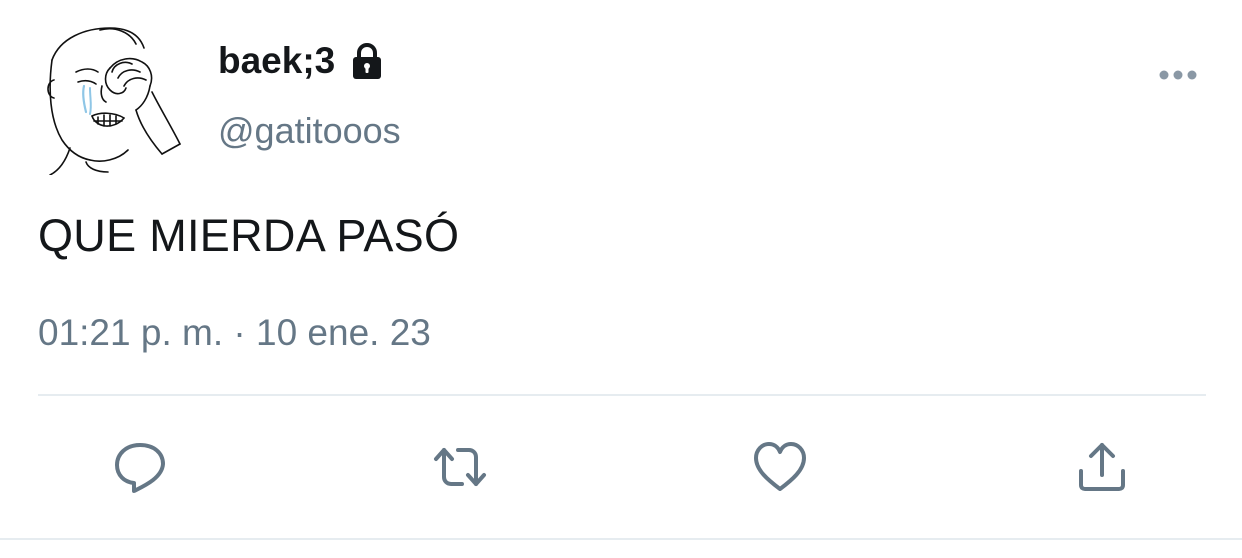  What do you see at coordinates (234, 333) in the screenshot?
I see `tweet-timestamp: 01:21 p. m. · 10 ene. 23` at bounding box center [234, 333].